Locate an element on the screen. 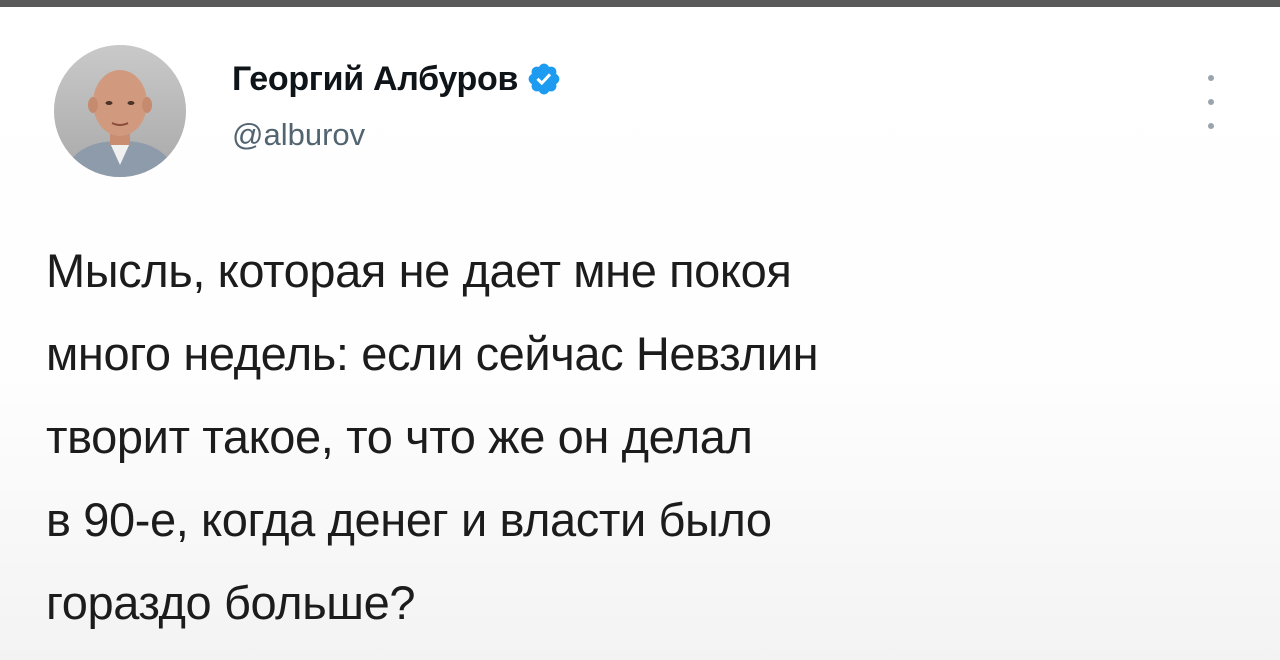 Image resolution: width=1280 pixels, height=660 pixels. more-options-icon is located at coordinates (1211, 102).